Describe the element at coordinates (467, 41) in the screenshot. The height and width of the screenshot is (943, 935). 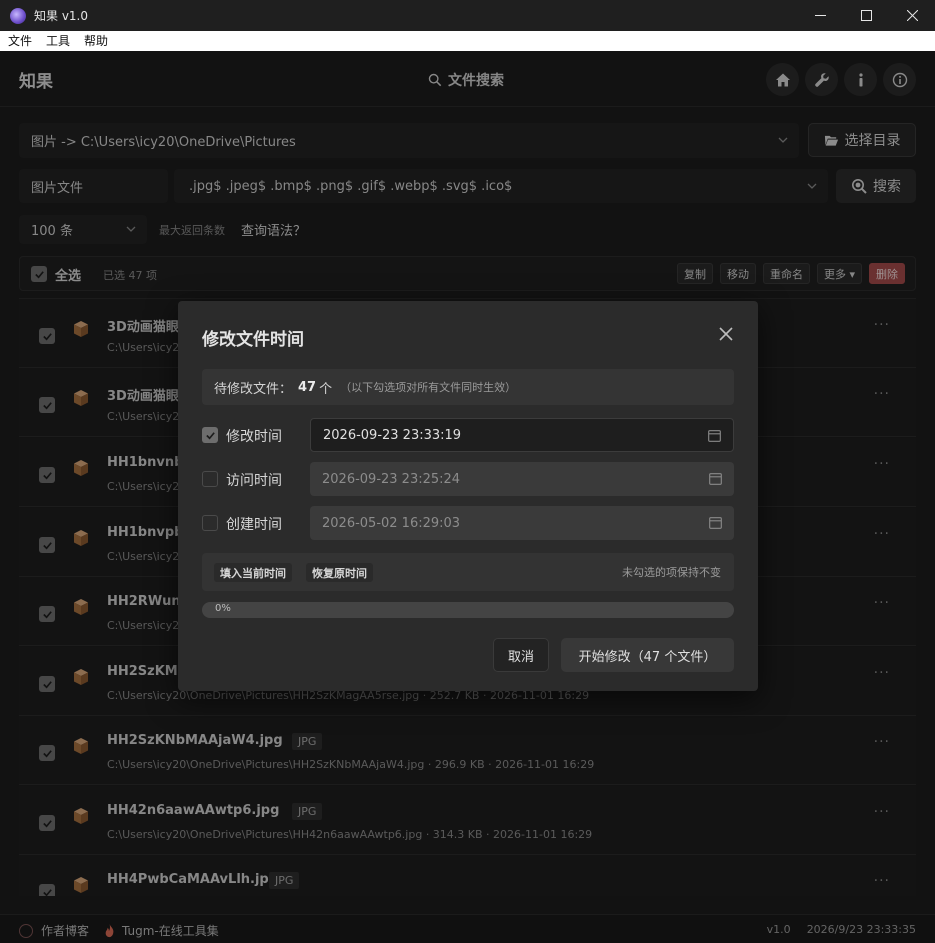
I see `menu-bar: 文件 工具 帮助` at that location.